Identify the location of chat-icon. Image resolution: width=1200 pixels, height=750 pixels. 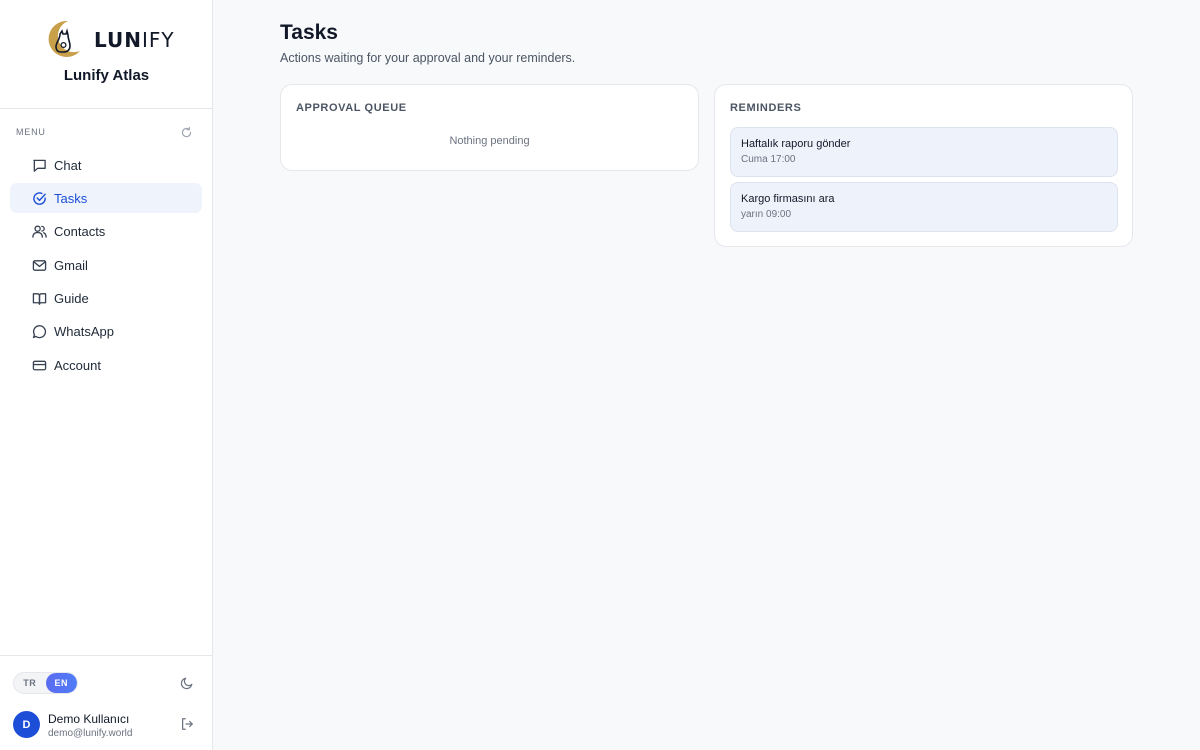
(39, 165).